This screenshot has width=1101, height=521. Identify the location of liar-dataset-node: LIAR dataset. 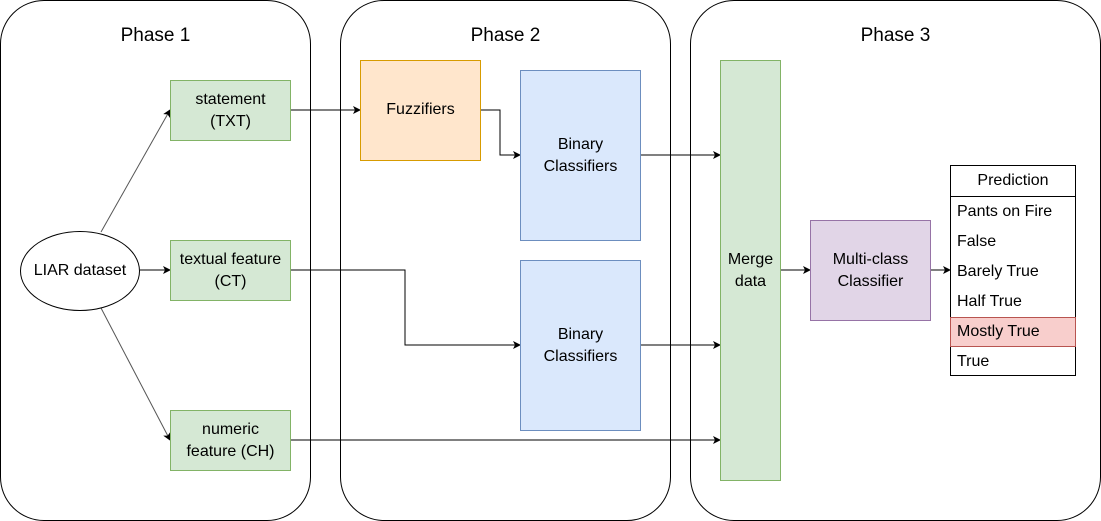
(80, 271).